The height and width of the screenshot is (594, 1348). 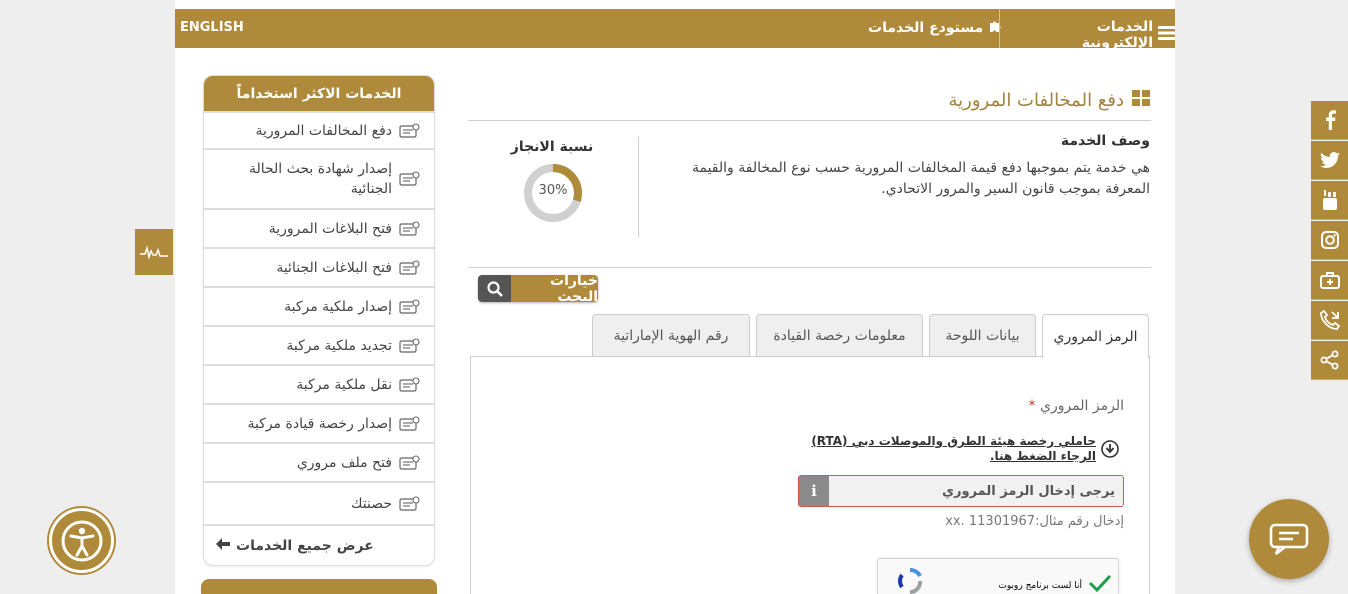 What do you see at coordinates (935, 28) in the screenshot?
I see `nav-service-repository: مستودع الخدمات` at bounding box center [935, 28].